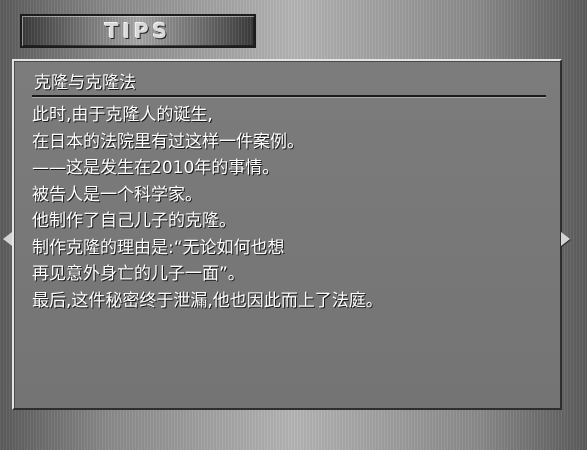 This screenshot has height=450, width=587. I want to click on tips-title: TIPS, so click(138, 31).